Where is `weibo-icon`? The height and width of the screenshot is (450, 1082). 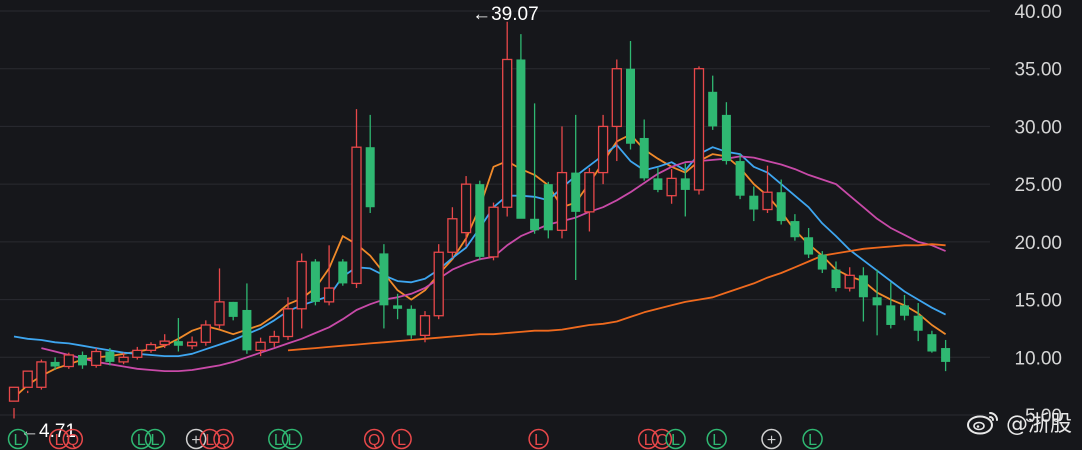
weibo-icon is located at coordinates (982, 423).